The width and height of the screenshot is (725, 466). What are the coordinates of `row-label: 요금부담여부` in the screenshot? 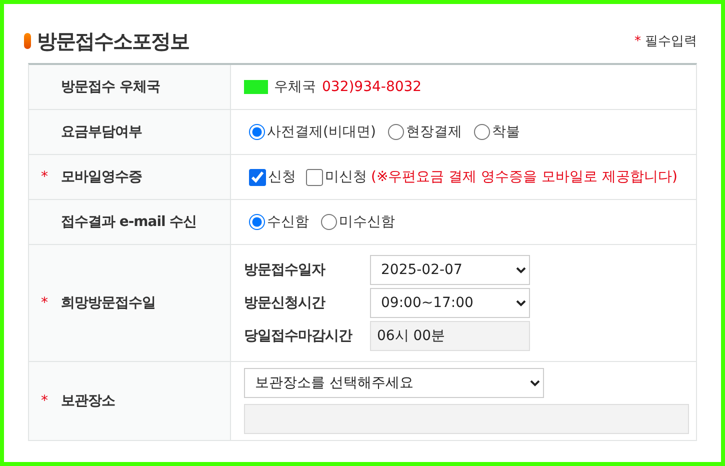 It's located at (101, 132).